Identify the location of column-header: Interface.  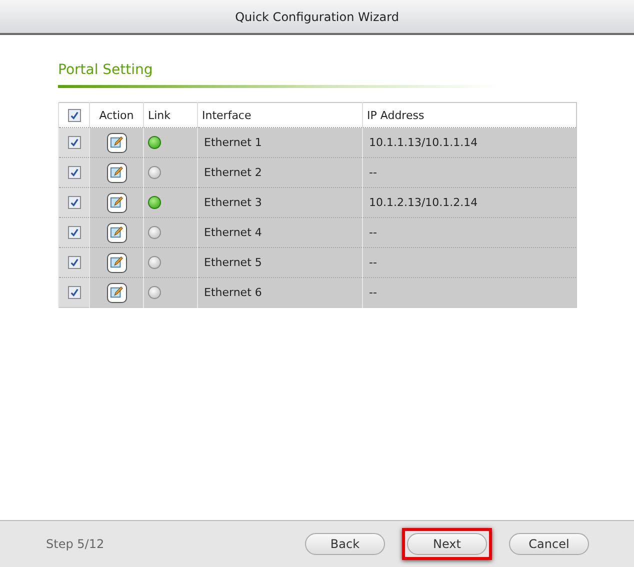
(280, 115).